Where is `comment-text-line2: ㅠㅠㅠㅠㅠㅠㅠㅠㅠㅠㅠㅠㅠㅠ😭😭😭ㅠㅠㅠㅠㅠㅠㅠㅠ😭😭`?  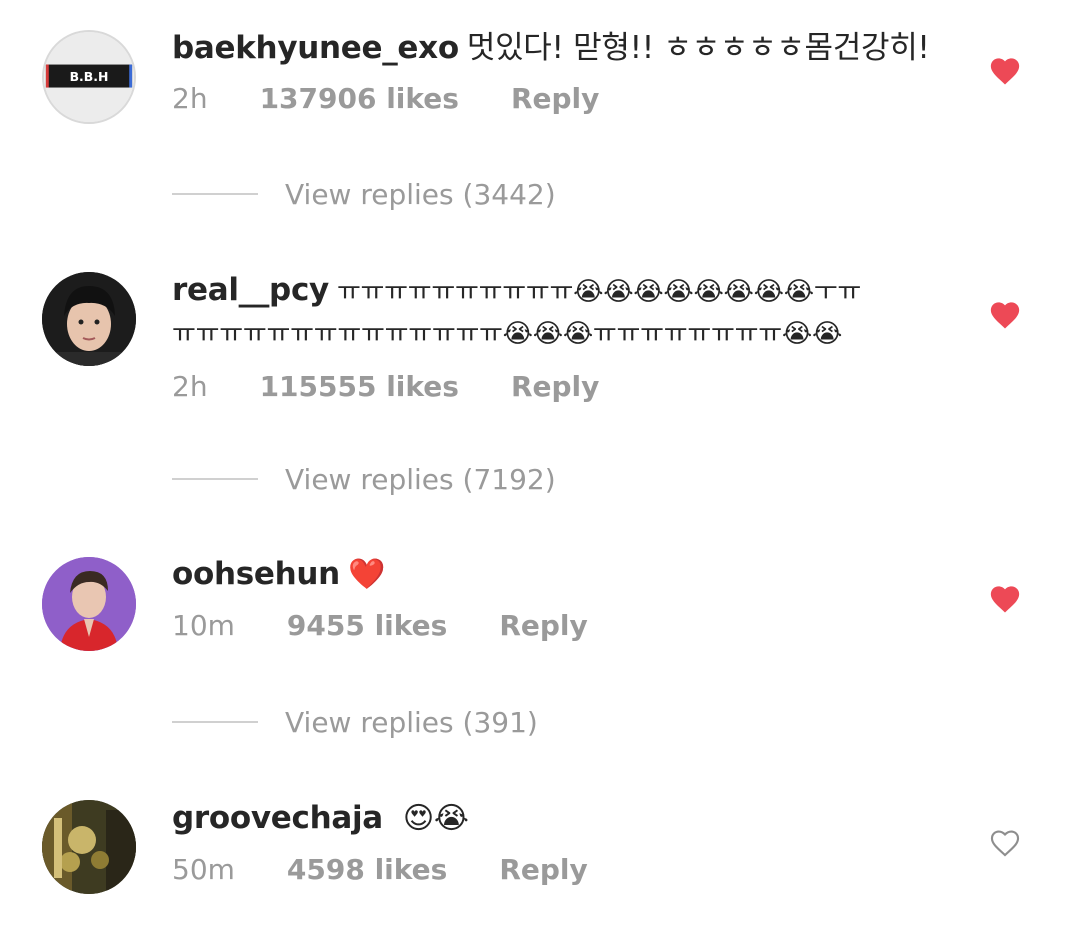
comment-text-line2: ㅠㅠㅠㅠㅠㅠㅠㅠㅠㅠㅠㅠㅠㅠ😭😭😭ㅠㅠㅠㅠㅠㅠㅠㅠ😭😭 is located at coordinates (507, 334).